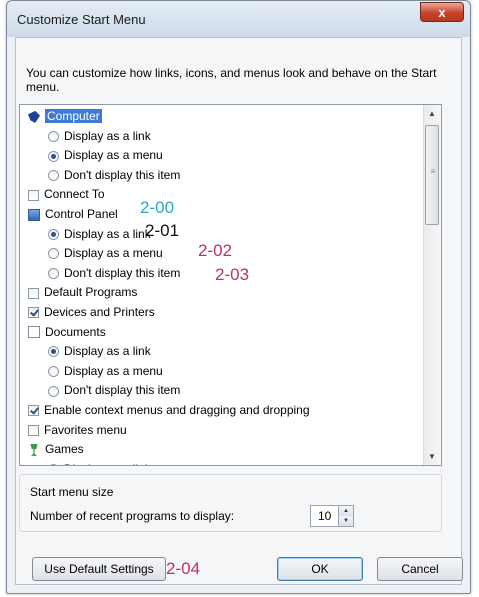  I want to click on annotation-2-04: 2-04, so click(183, 568).